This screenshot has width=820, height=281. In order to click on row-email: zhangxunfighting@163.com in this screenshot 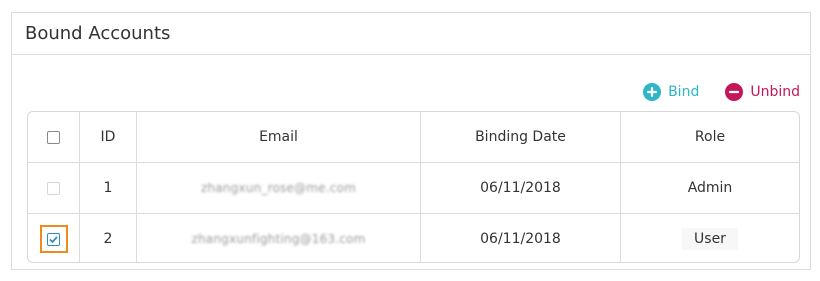, I will do `click(278, 239)`.